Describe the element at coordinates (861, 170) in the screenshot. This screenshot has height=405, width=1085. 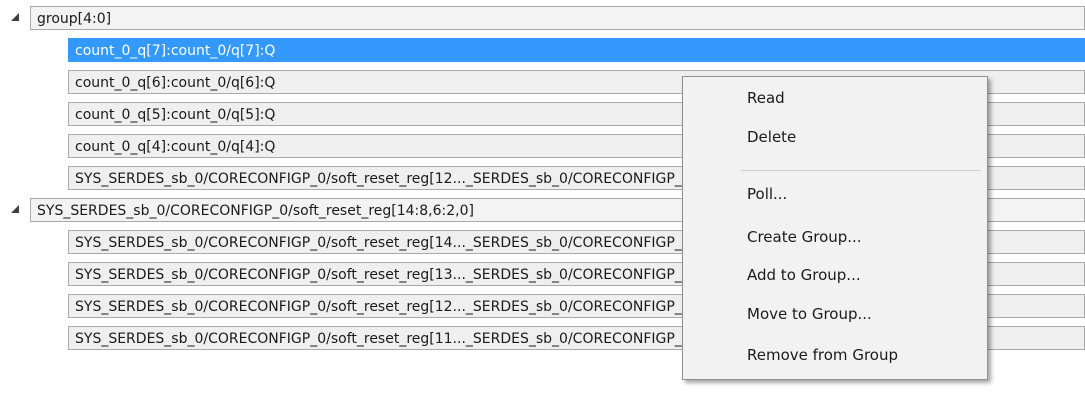
I see `menu-separator` at that location.